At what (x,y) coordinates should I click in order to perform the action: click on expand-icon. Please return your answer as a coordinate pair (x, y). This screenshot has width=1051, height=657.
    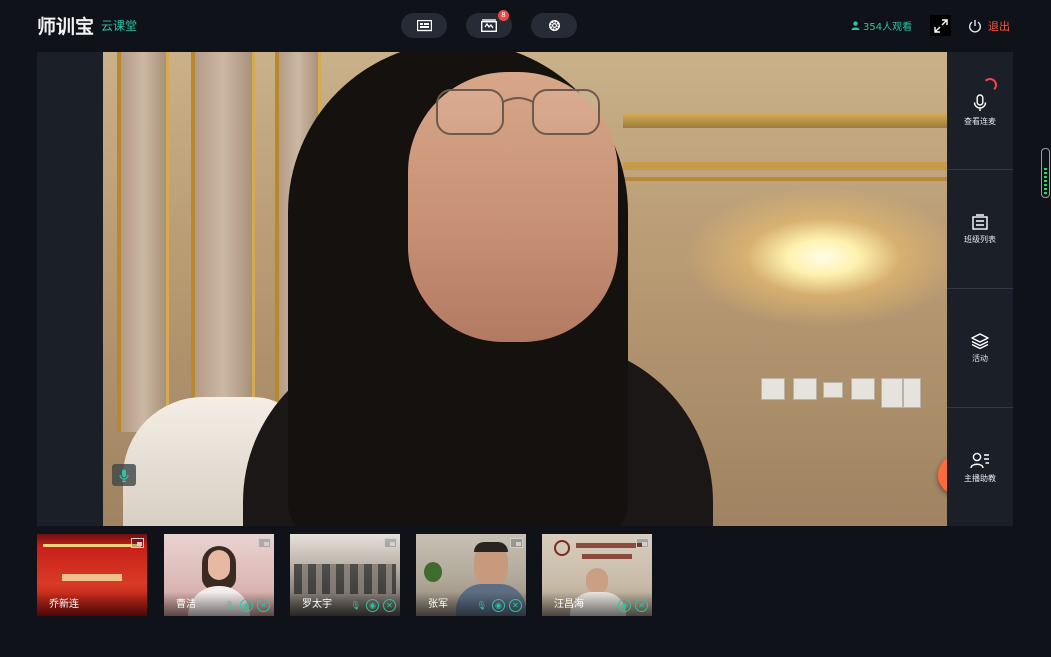
    Looking at the image, I should click on (940, 25).